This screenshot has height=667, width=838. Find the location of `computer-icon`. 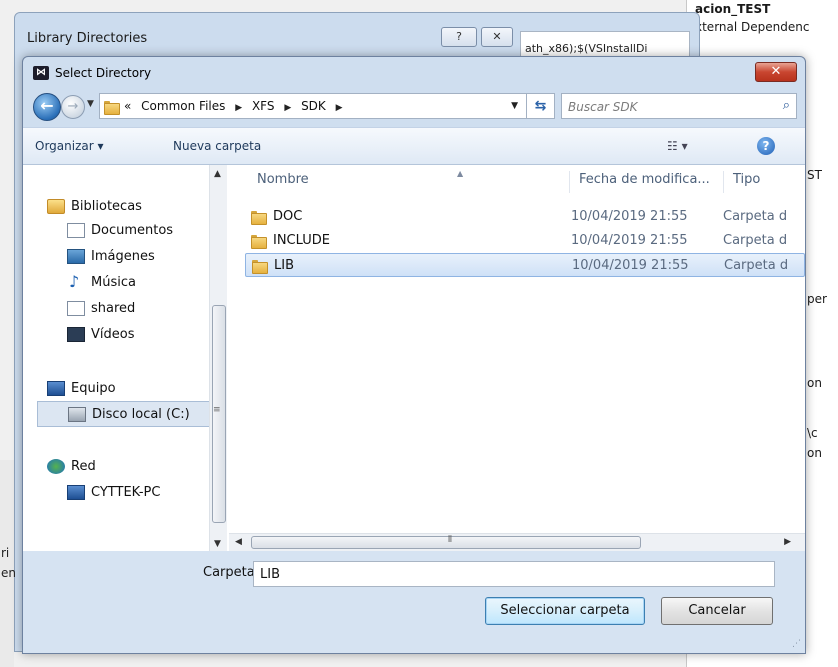

computer-icon is located at coordinates (56, 388).